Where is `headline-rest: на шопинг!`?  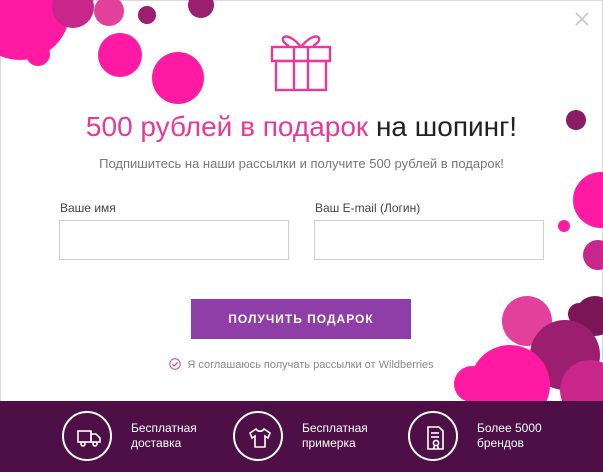
headline-rest: на шопинг! is located at coordinates (446, 126).